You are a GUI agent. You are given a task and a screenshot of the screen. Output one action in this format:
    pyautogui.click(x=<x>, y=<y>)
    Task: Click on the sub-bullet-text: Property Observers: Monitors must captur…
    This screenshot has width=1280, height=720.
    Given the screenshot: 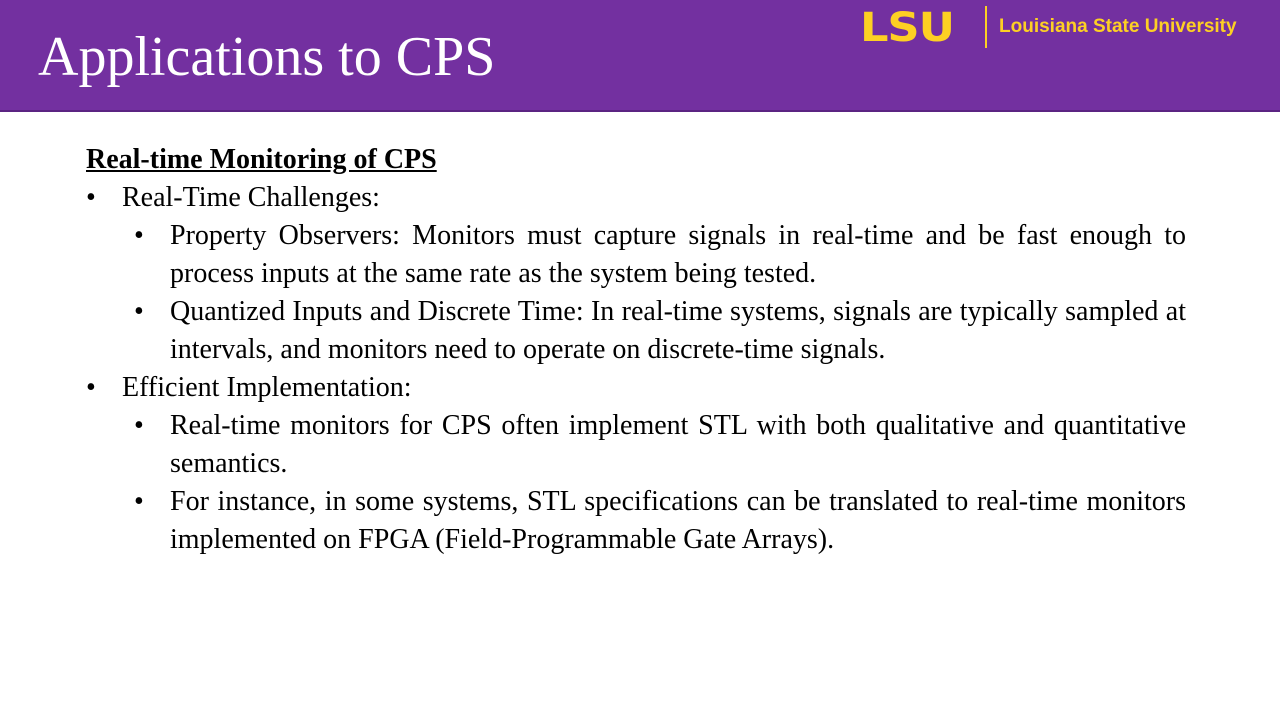 What is the action you would take?
    pyautogui.click(x=678, y=254)
    